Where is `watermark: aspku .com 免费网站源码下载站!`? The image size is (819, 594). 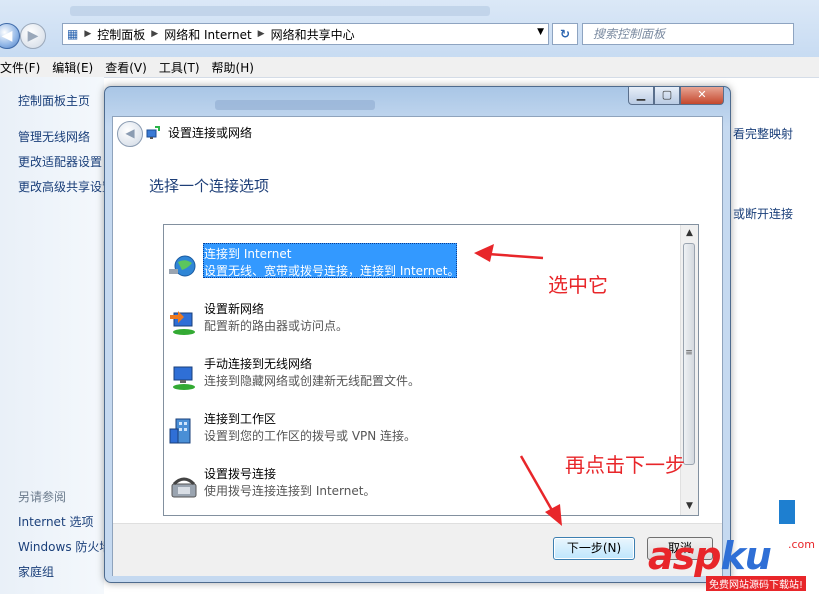
watermark: aspku .com 免费网站源码下载站! is located at coordinates (733, 564).